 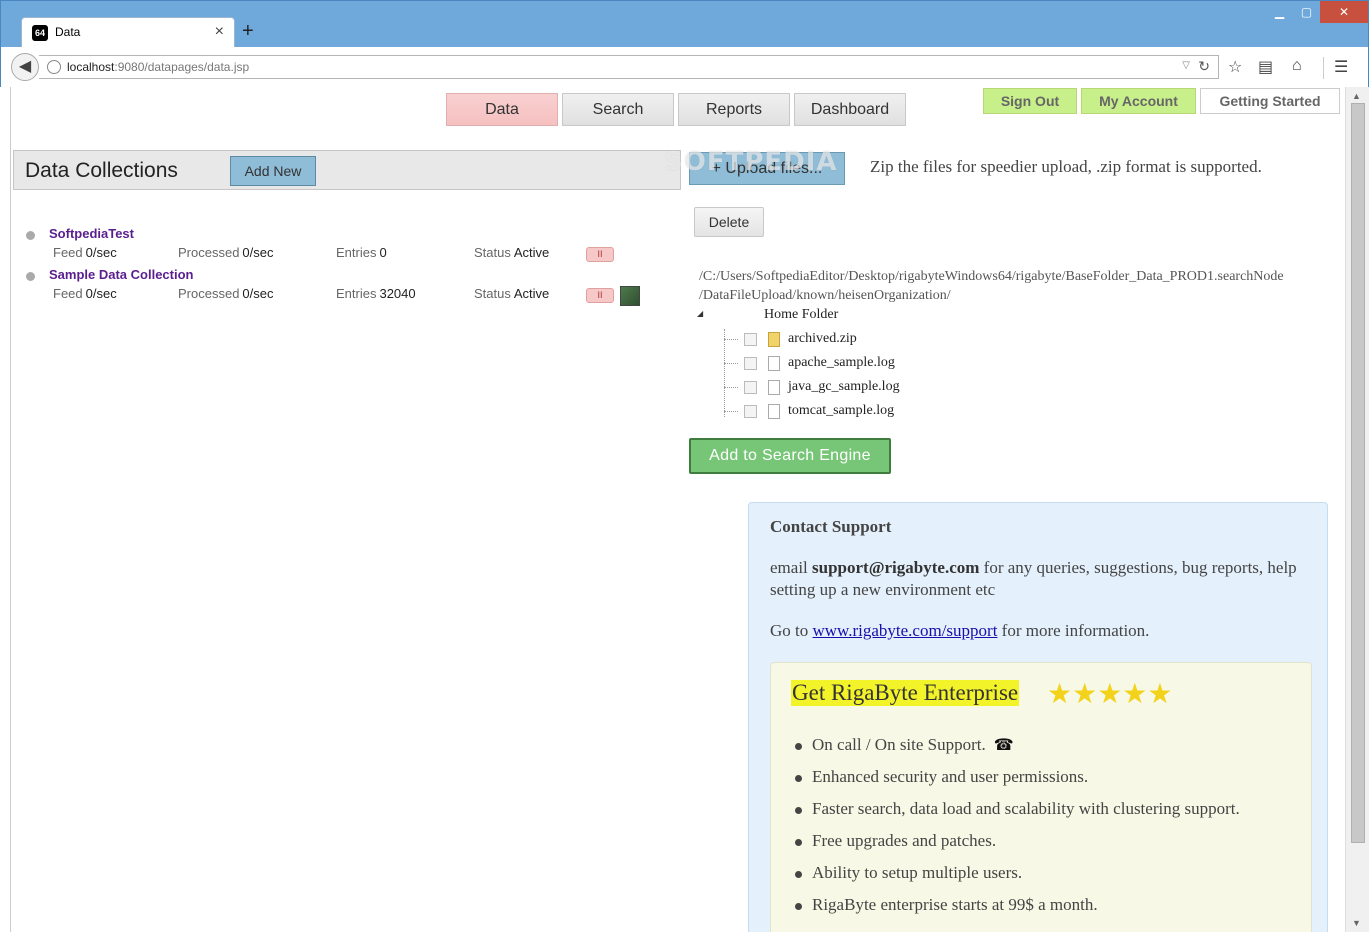 What do you see at coordinates (905, 693) in the screenshot?
I see `enterprise-title: Get RigaByte Enterprise` at bounding box center [905, 693].